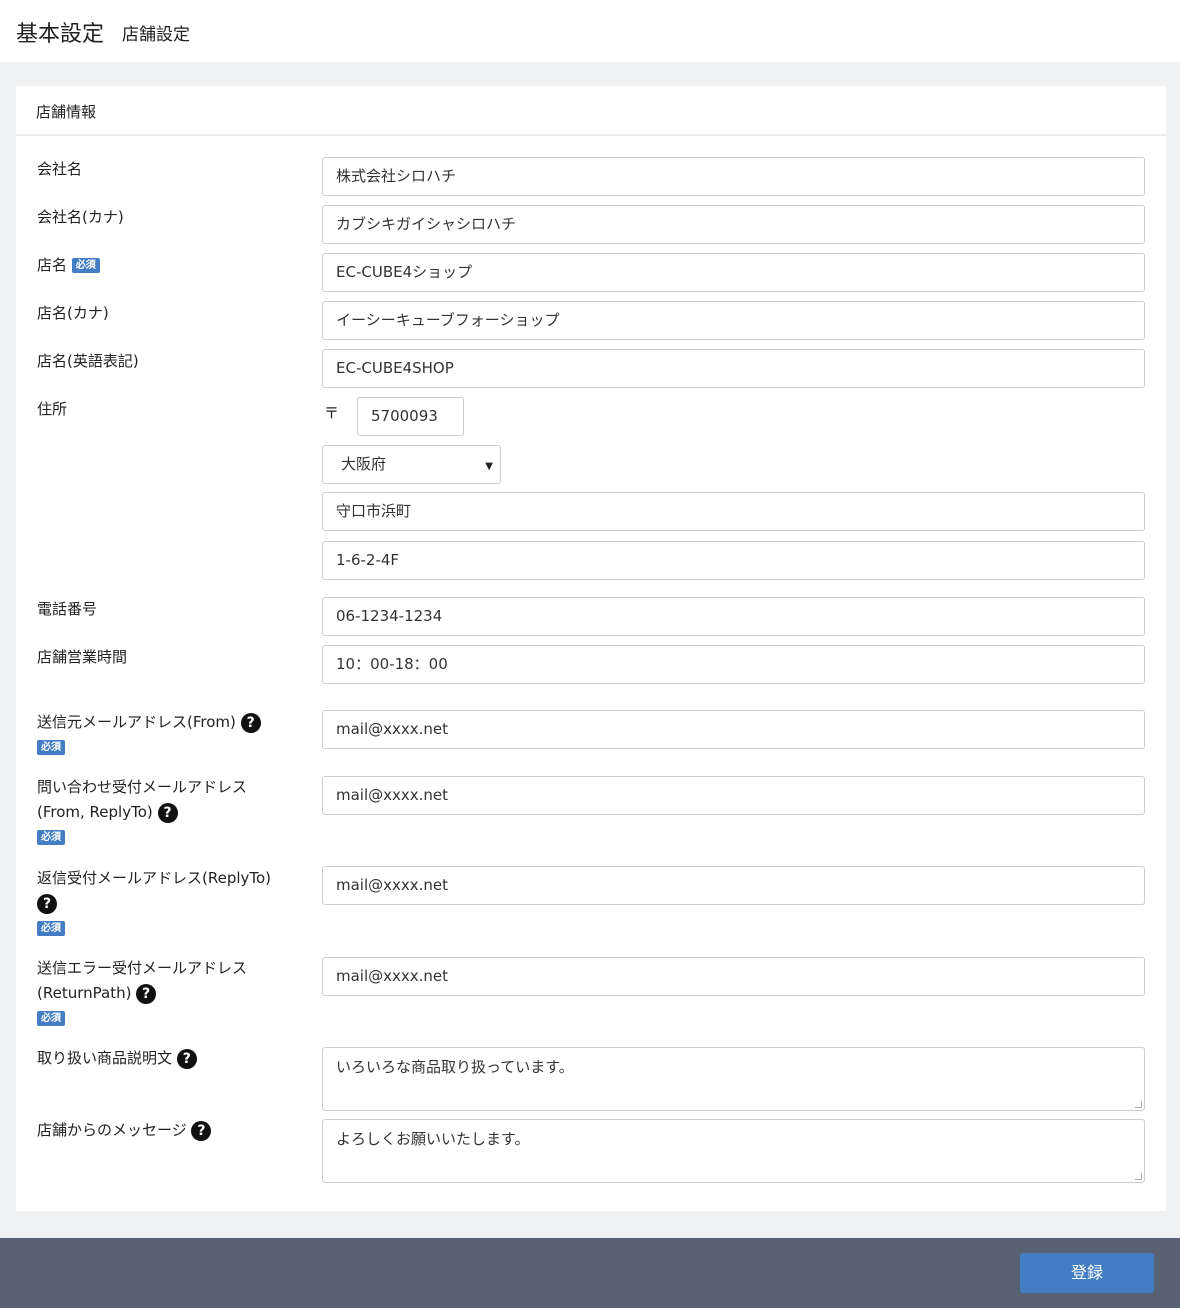 The height and width of the screenshot is (1308, 1180). I want to click on email-contact-label-line1: 問い合わせ受付メールアドレス, so click(142, 787).